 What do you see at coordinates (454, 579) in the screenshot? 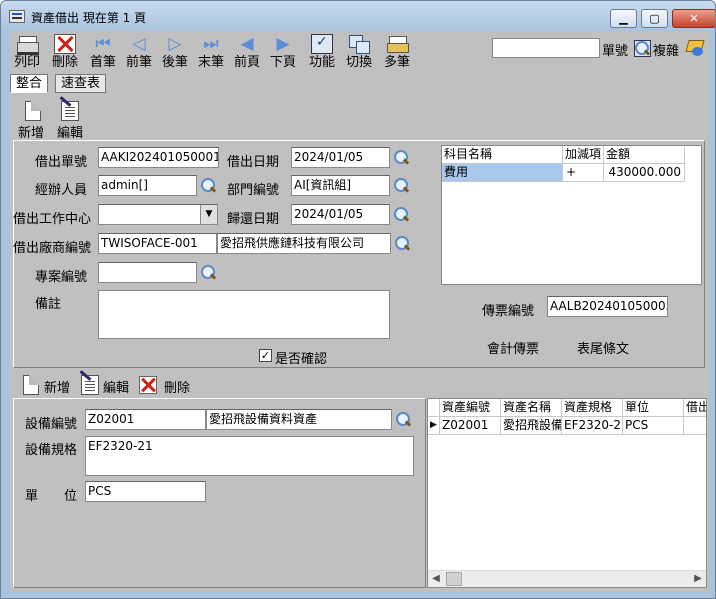
I see `scroll-thumb` at bounding box center [454, 579].